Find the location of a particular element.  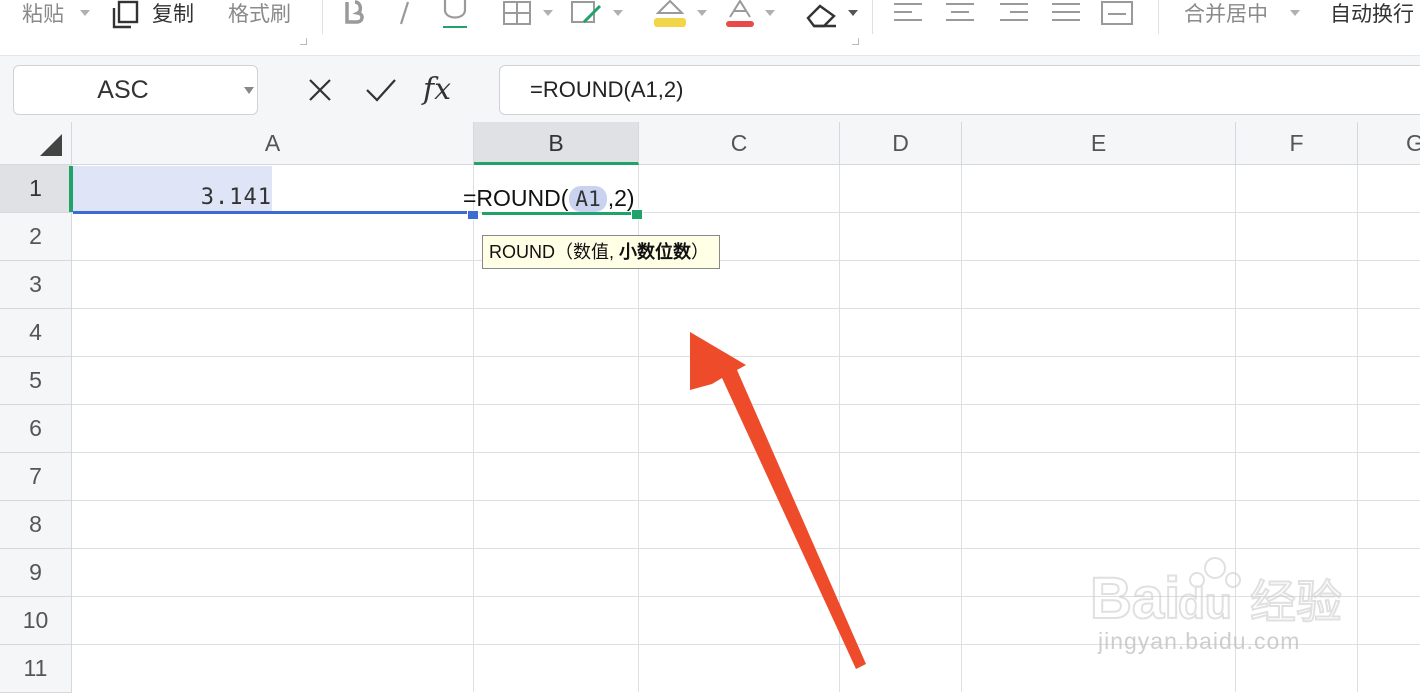

column-header-c: C is located at coordinates (739, 143).